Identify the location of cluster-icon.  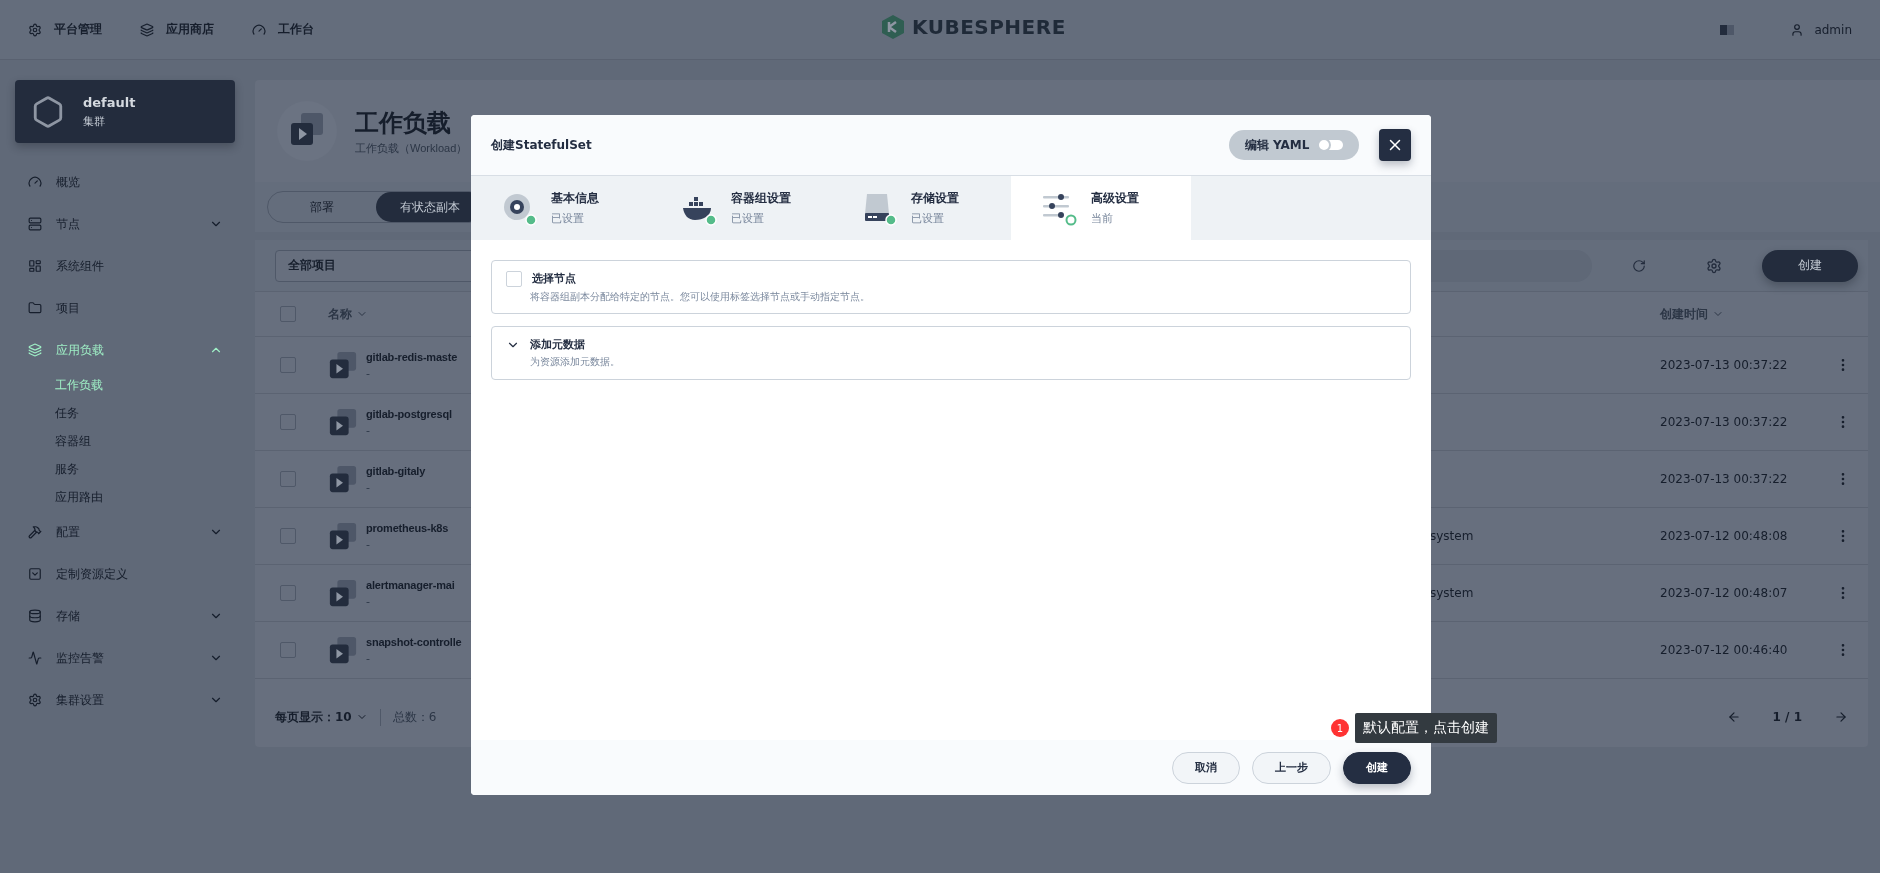
(48, 111).